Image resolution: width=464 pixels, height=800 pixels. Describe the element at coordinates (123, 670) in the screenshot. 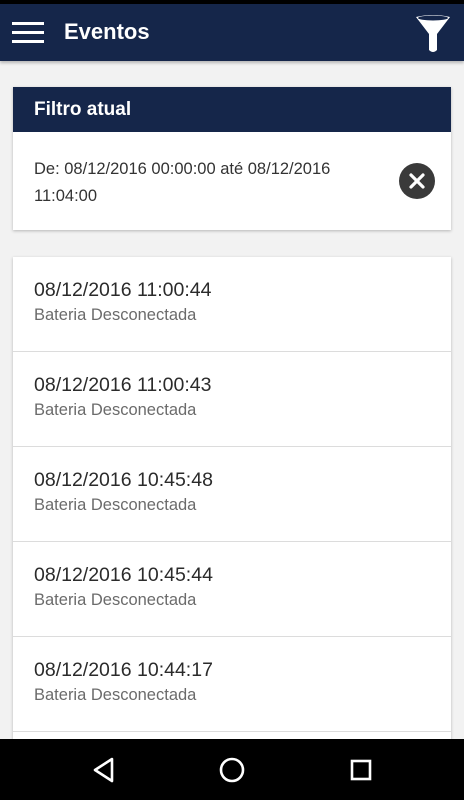

I see `event-time: 08/12/2016 10:44:17` at that location.